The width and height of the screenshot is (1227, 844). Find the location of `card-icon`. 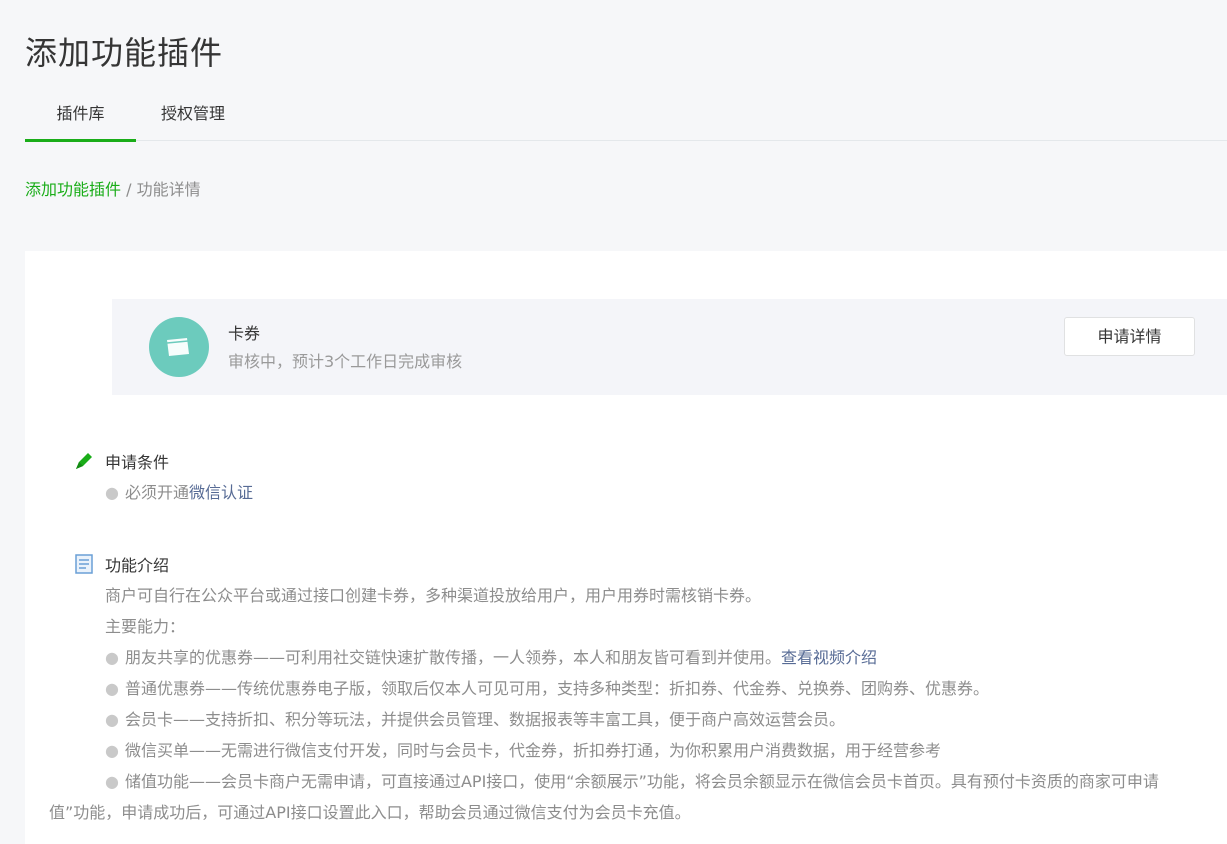

card-icon is located at coordinates (179, 347).